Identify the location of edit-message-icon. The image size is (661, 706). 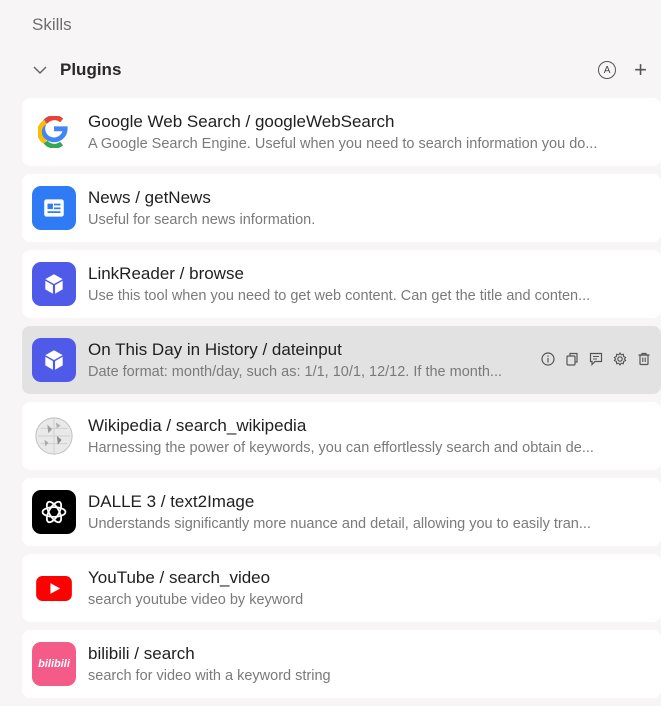
(596, 359).